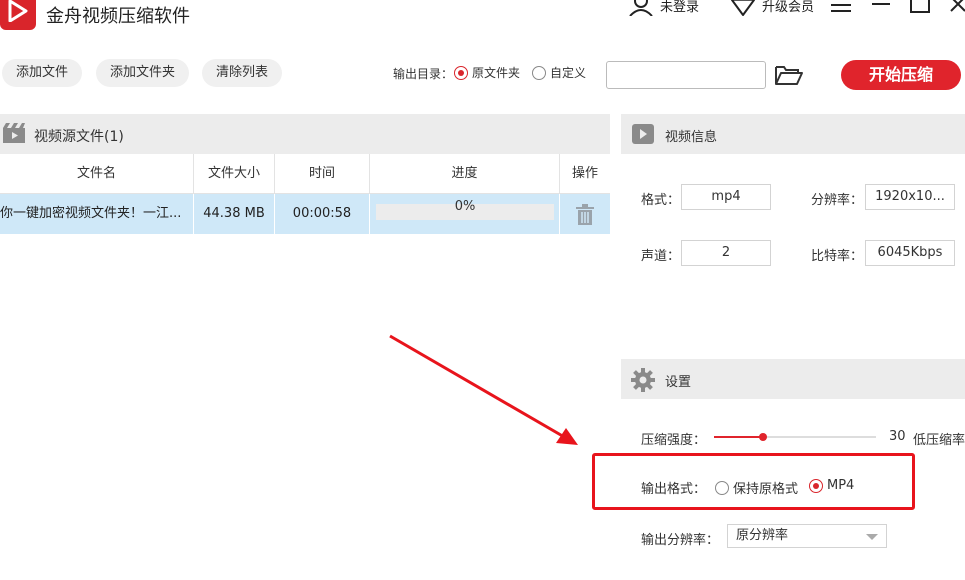  Describe the element at coordinates (674, 440) in the screenshot. I see `strength-label: 压缩强度：` at that location.